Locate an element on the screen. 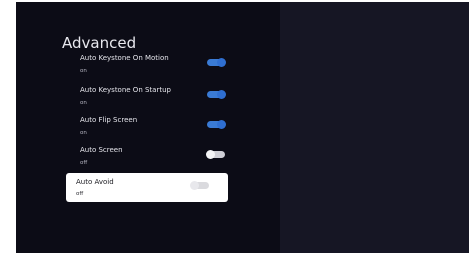 The width and height of the screenshot is (469, 255). auto-keystone-on-motion-toggle is located at coordinates (216, 62).